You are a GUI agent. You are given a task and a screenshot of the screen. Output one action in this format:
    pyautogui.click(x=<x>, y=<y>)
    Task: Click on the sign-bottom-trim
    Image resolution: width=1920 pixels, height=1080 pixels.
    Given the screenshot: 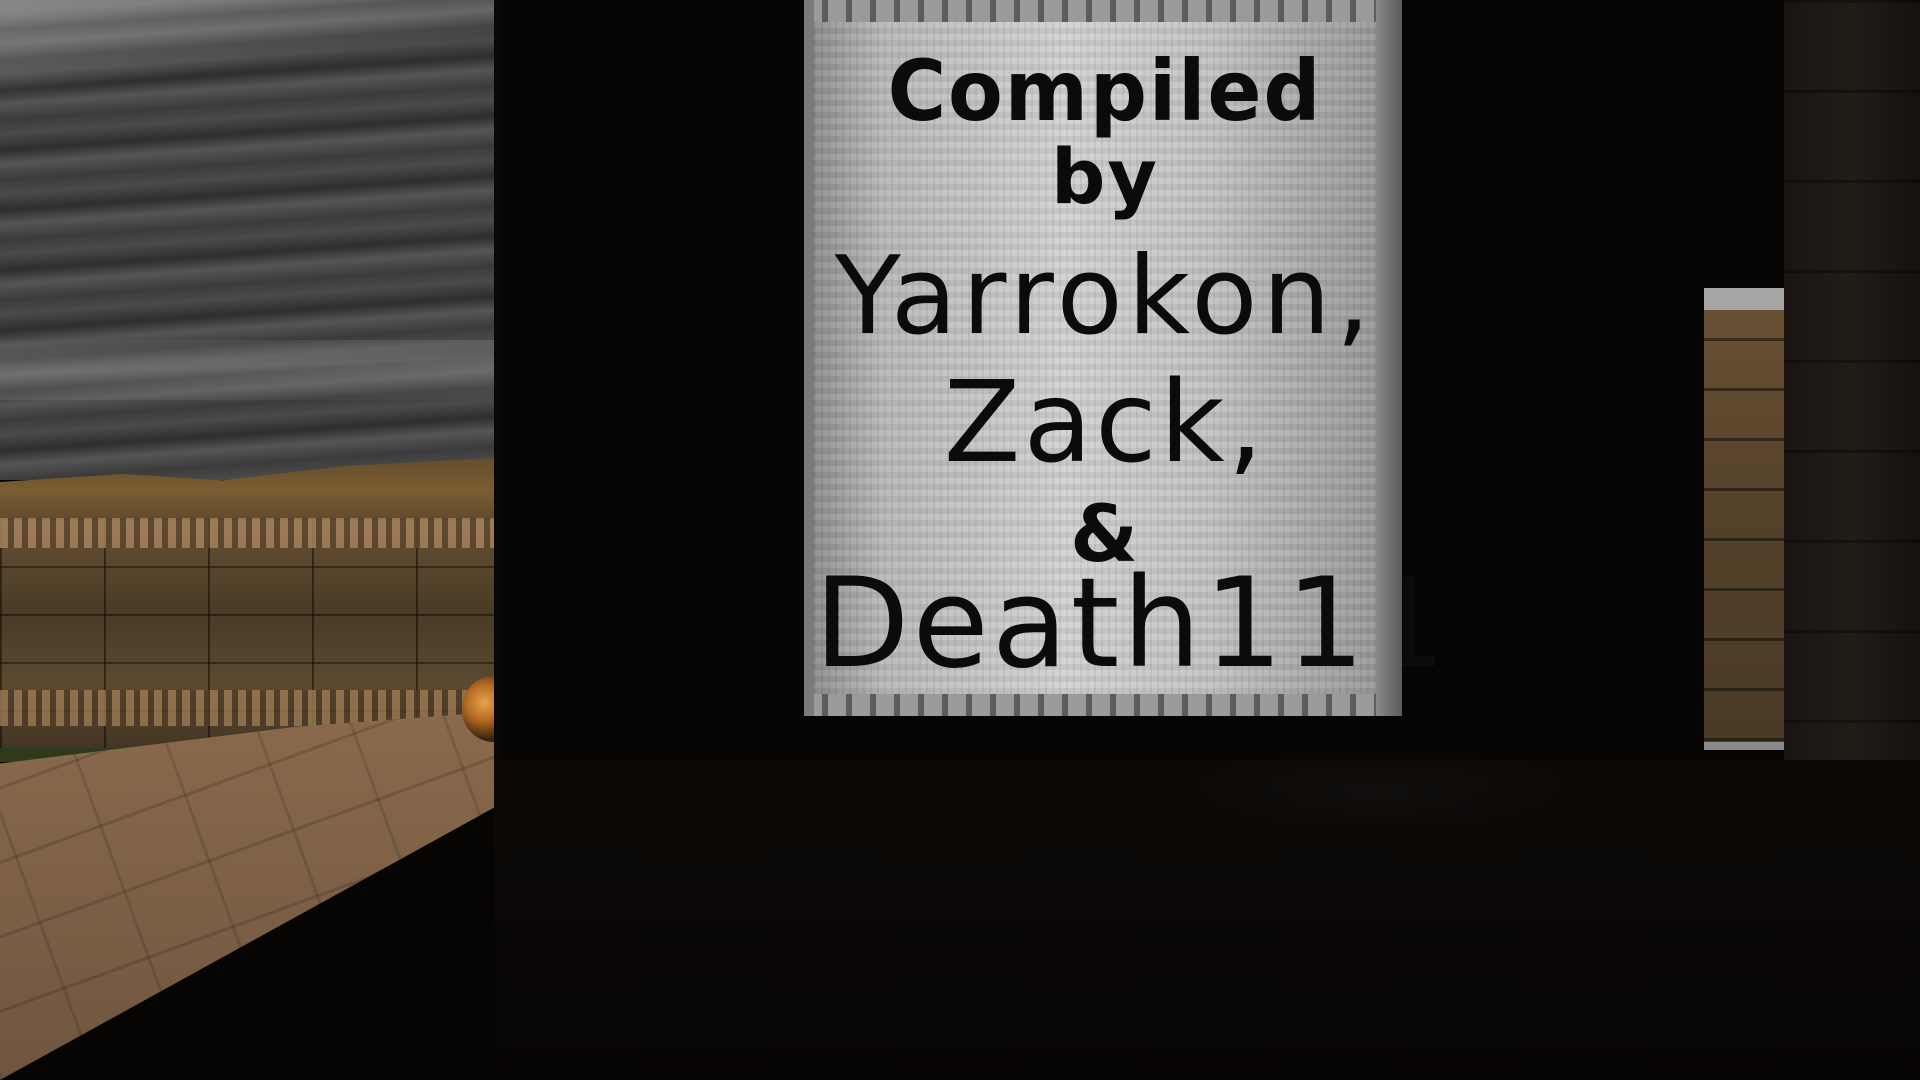 What is the action you would take?
    pyautogui.click(x=1103, y=705)
    